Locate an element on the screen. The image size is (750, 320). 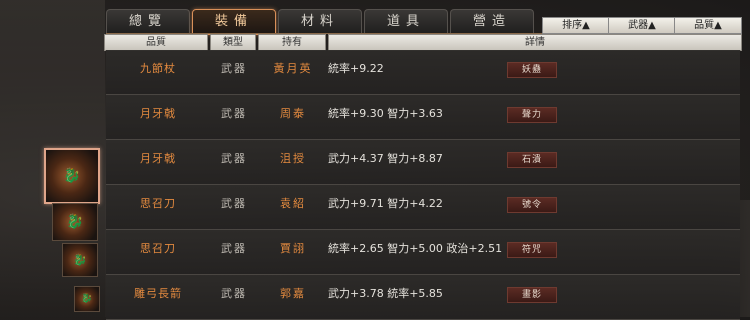
item-name: 雕弓長箭 is located at coordinates (158, 293).